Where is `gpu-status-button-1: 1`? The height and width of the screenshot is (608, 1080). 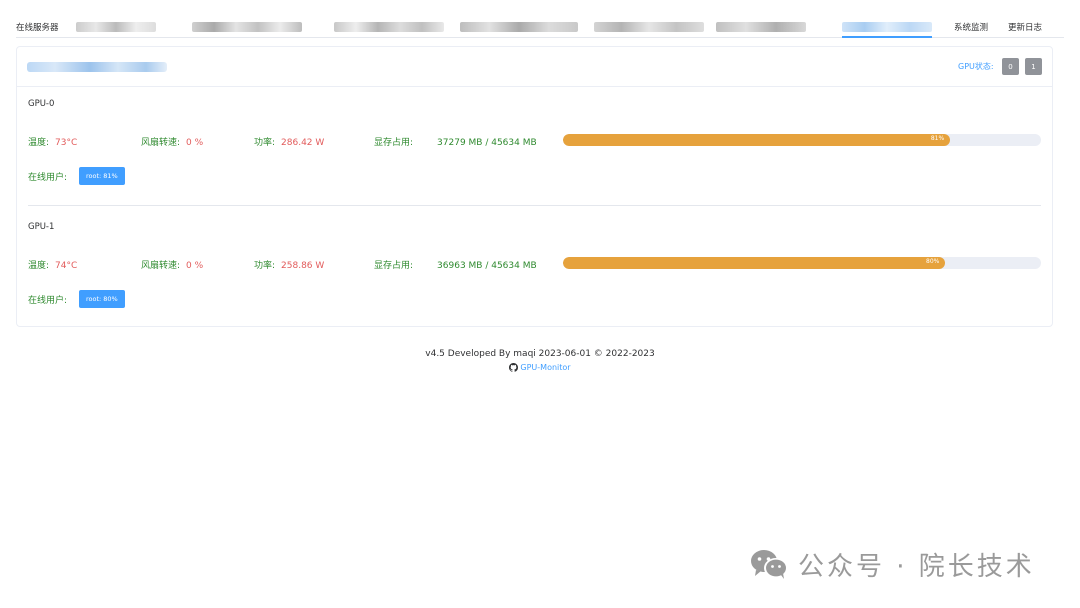
gpu-status-button-1: 1 is located at coordinates (1033, 66).